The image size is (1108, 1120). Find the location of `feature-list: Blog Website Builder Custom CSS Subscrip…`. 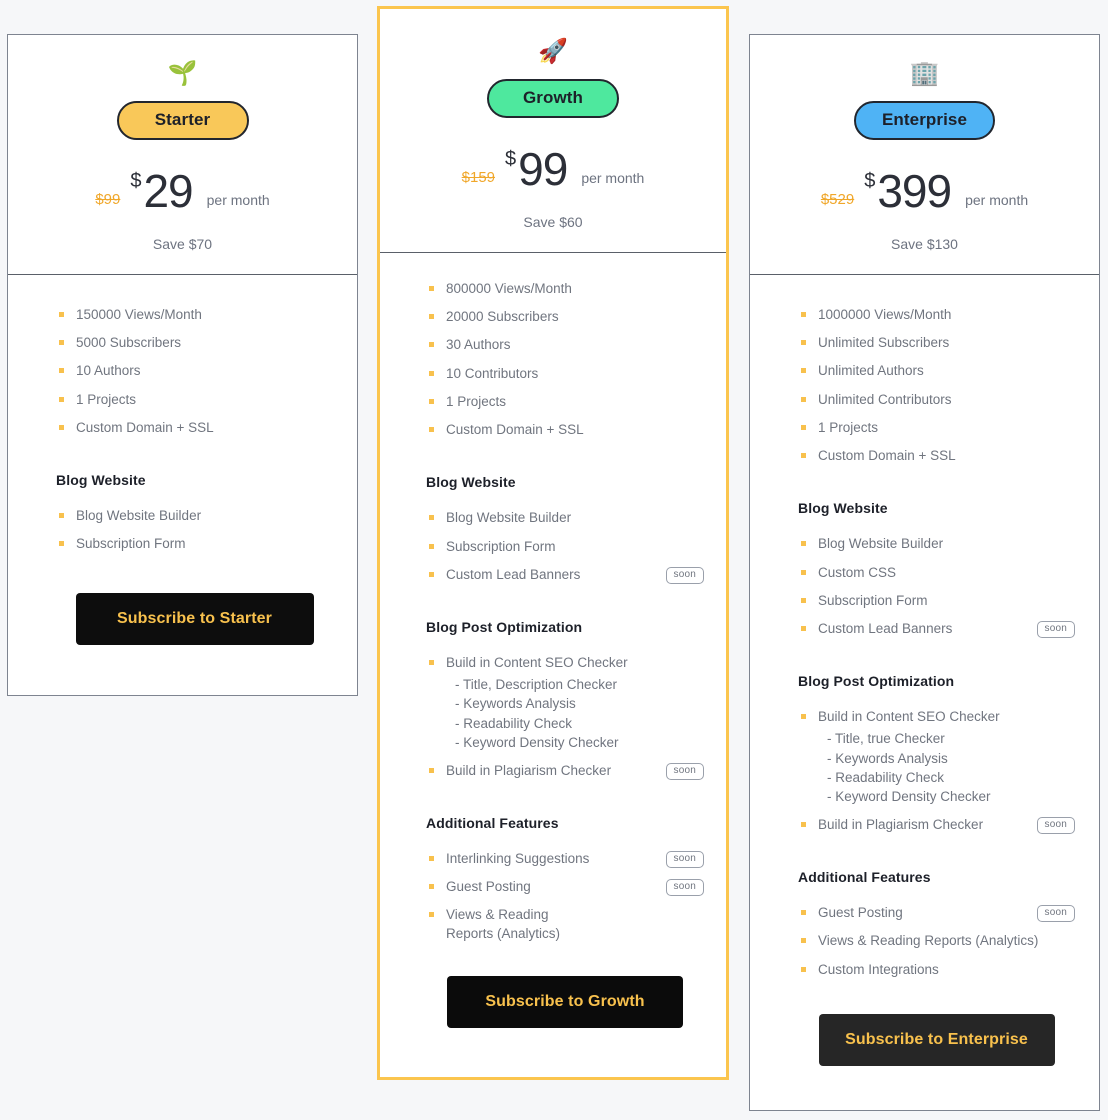

feature-list: Blog Website Builder Custom CSS Subscrip… is located at coordinates (936, 586).